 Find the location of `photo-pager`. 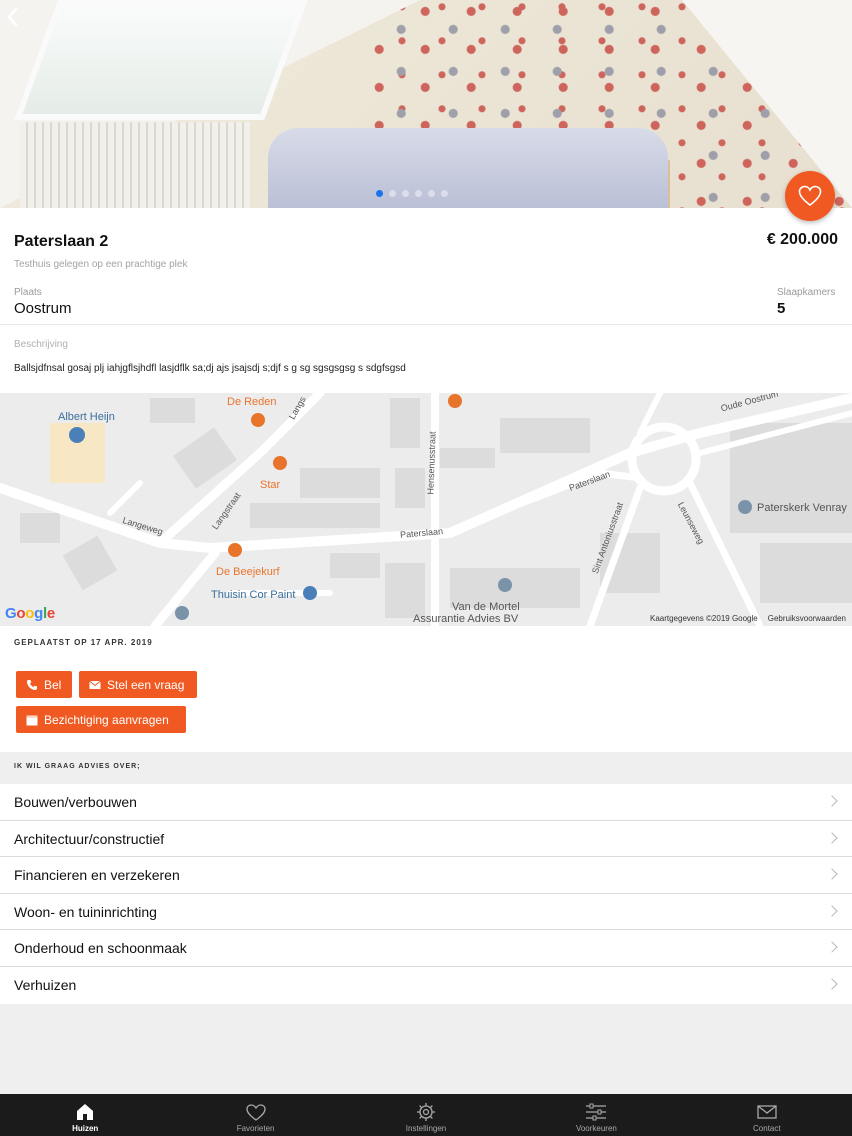

photo-pager is located at coordinates (412, 193).